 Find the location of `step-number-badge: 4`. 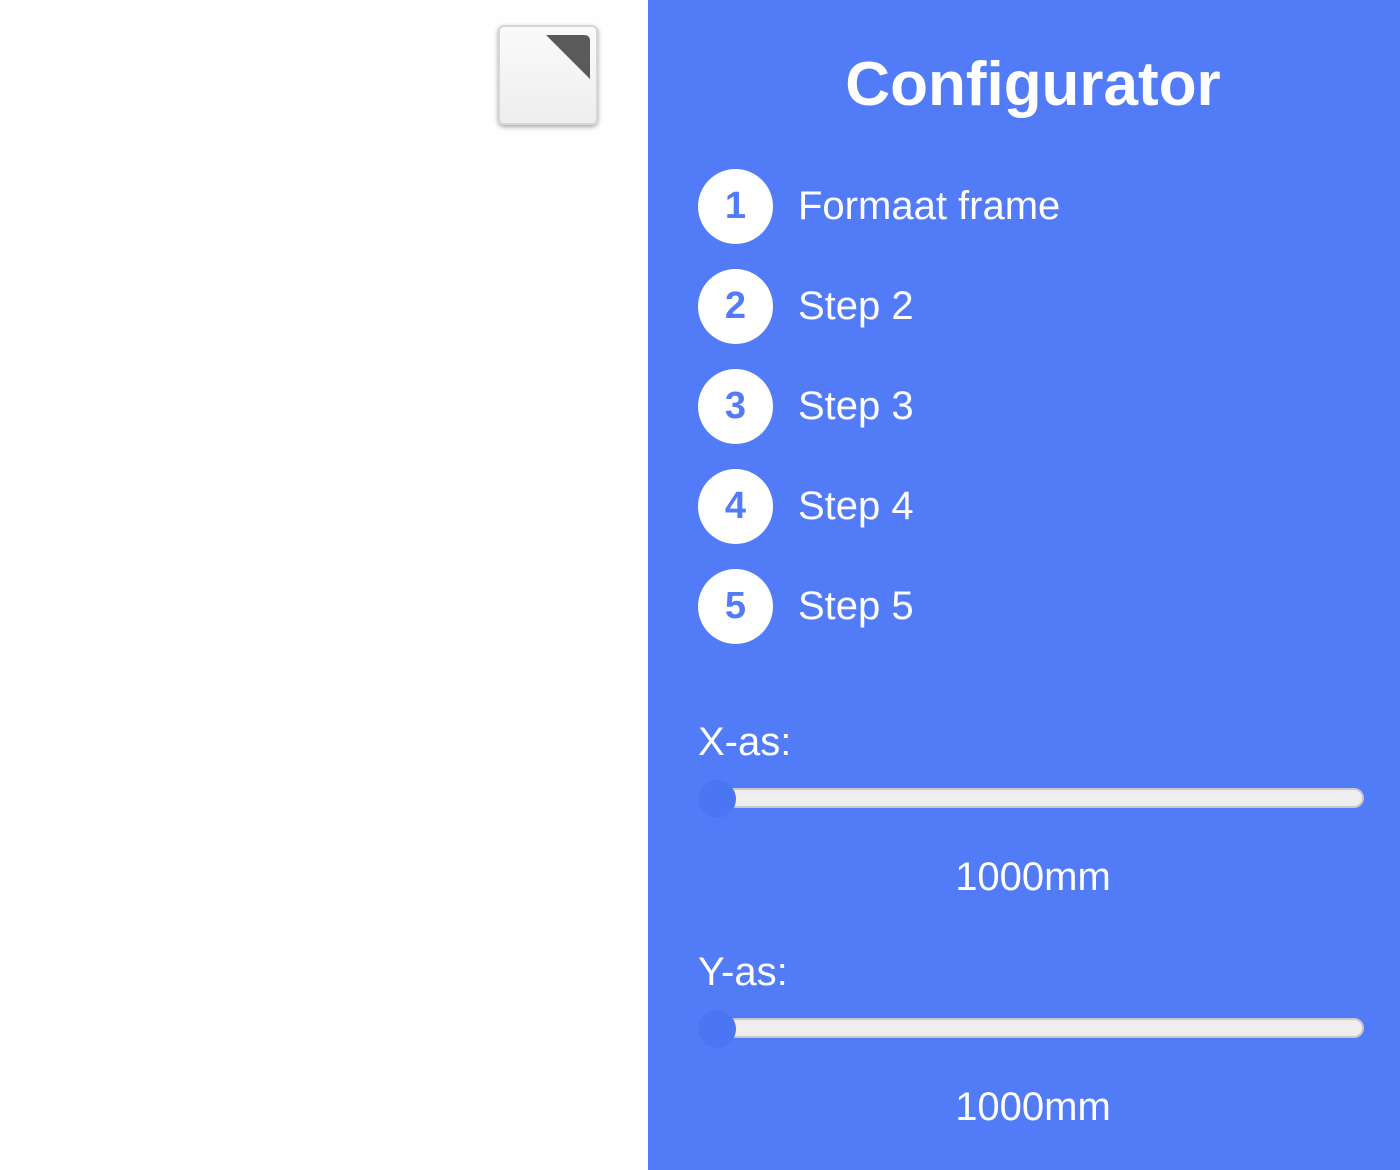

step-number-badge: 4 is located at coordinates (735, 506).